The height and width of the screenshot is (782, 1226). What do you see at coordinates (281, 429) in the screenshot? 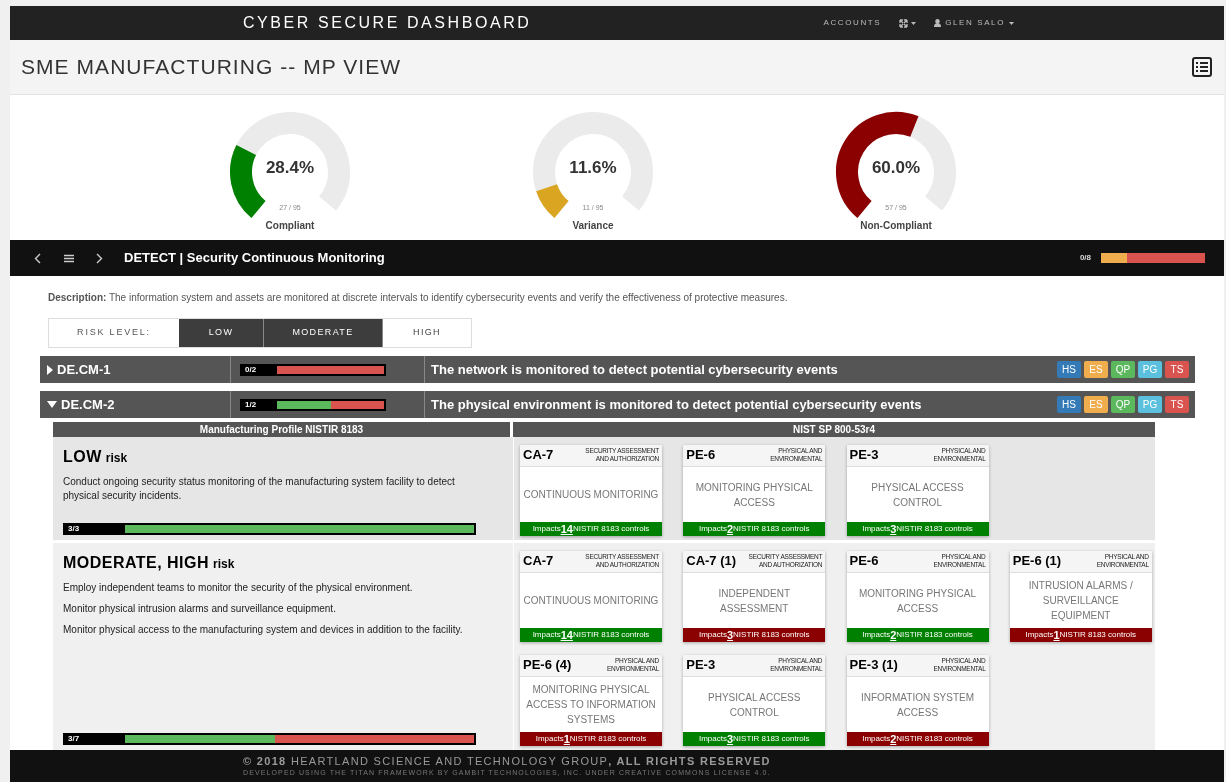
I see `column-header: Manufacturing Profile NISTIR 8183` at bounding box center [281, 429].